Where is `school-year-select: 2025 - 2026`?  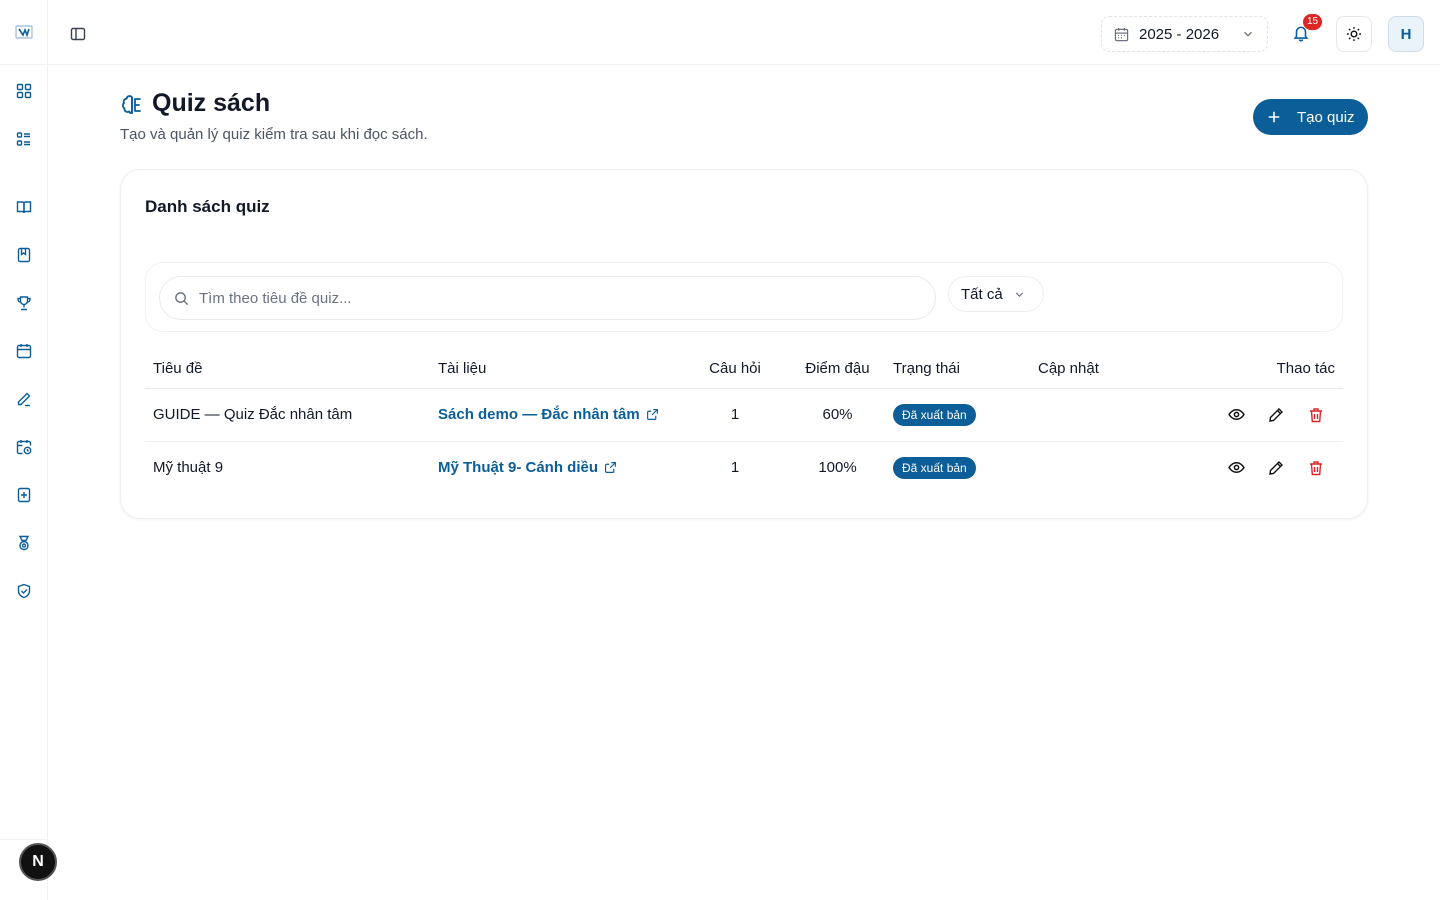
school-year-select: 2025 - 2026 is located at coordinates (1184, 34).